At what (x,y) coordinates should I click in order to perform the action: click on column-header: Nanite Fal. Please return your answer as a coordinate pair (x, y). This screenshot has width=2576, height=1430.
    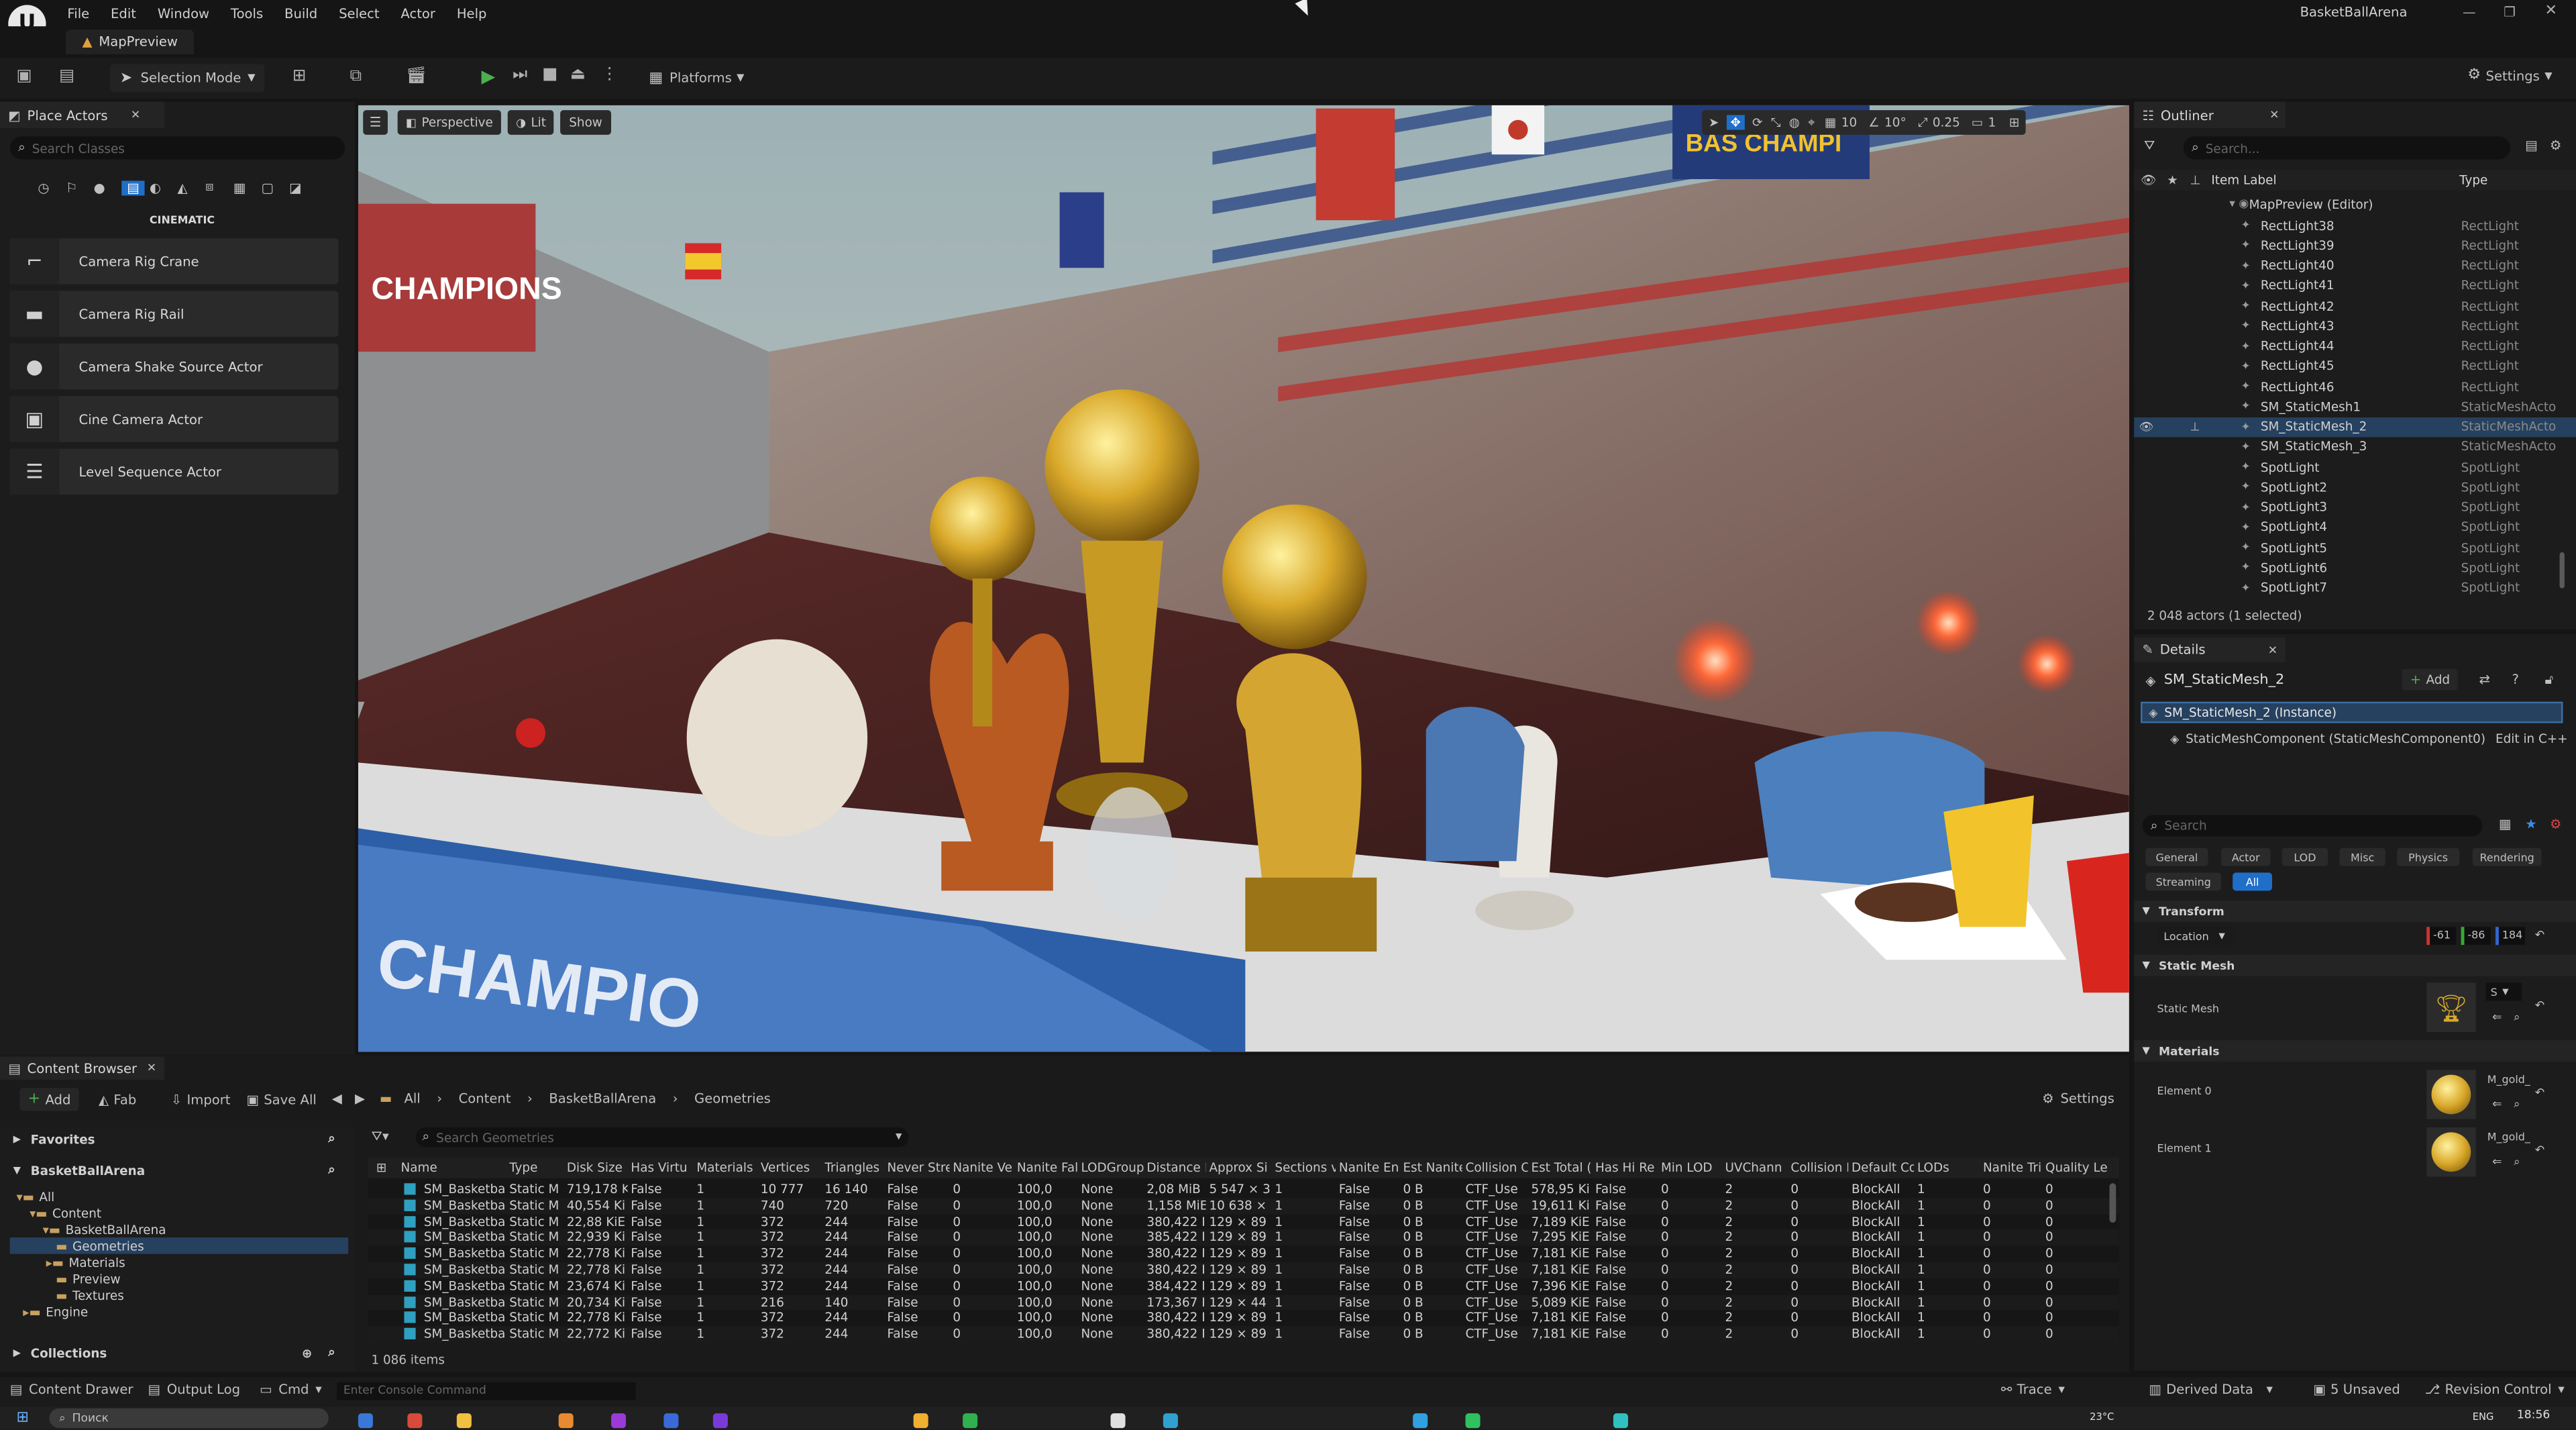
    Looking at the image, I should click on (1047, 1167).